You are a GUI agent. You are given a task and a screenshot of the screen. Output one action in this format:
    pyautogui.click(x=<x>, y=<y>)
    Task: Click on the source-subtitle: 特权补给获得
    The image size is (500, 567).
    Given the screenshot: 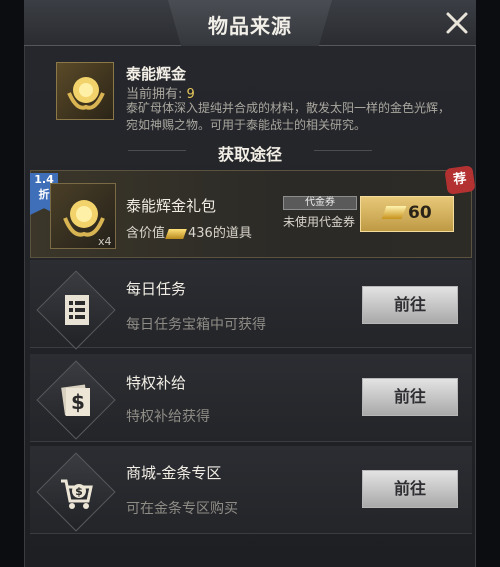 What is the action you would take?
    pyautogui.click(x=168, y=417)
    